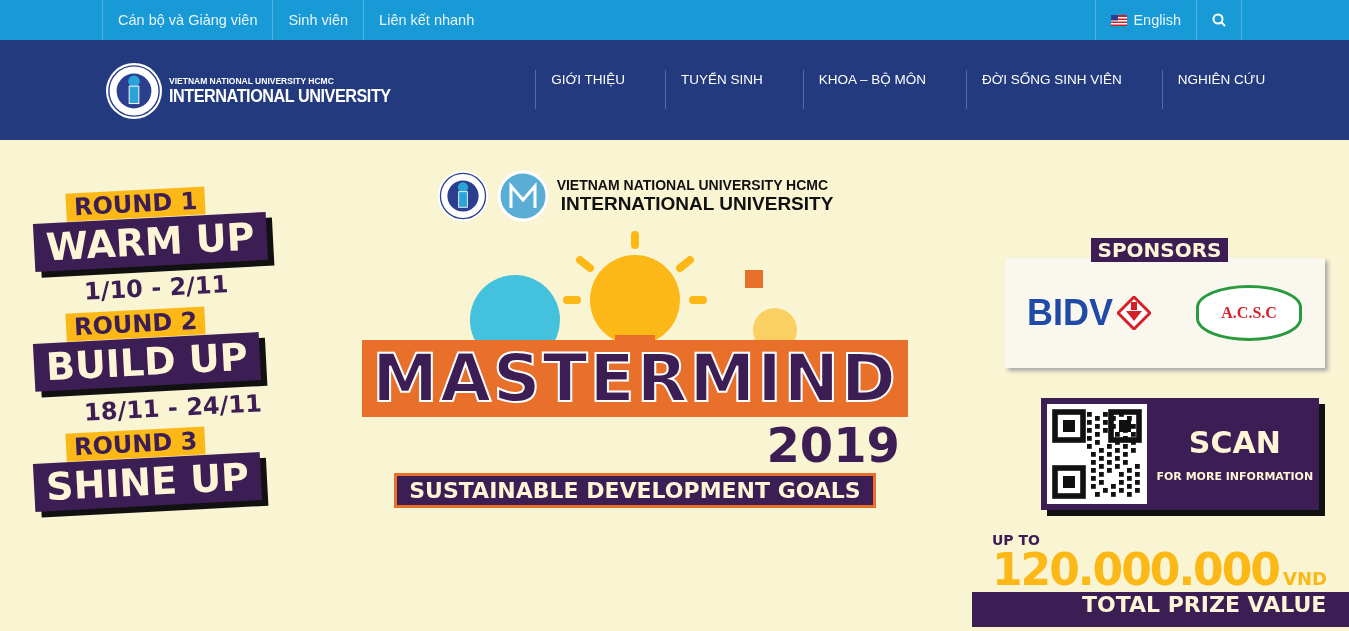  What do you see at coordinates (693, 185) in the screenshot?
I see `organizer-subtitle: VIETNAM NATIONAL UNIVERSITY HCMC` at bounding box center [693, 185].